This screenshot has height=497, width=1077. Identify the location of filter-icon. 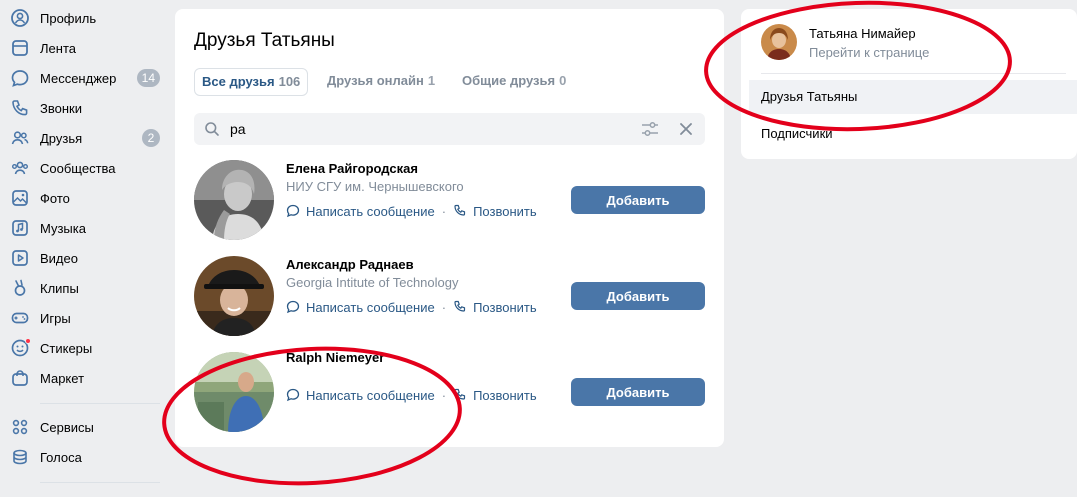
(650, 129).